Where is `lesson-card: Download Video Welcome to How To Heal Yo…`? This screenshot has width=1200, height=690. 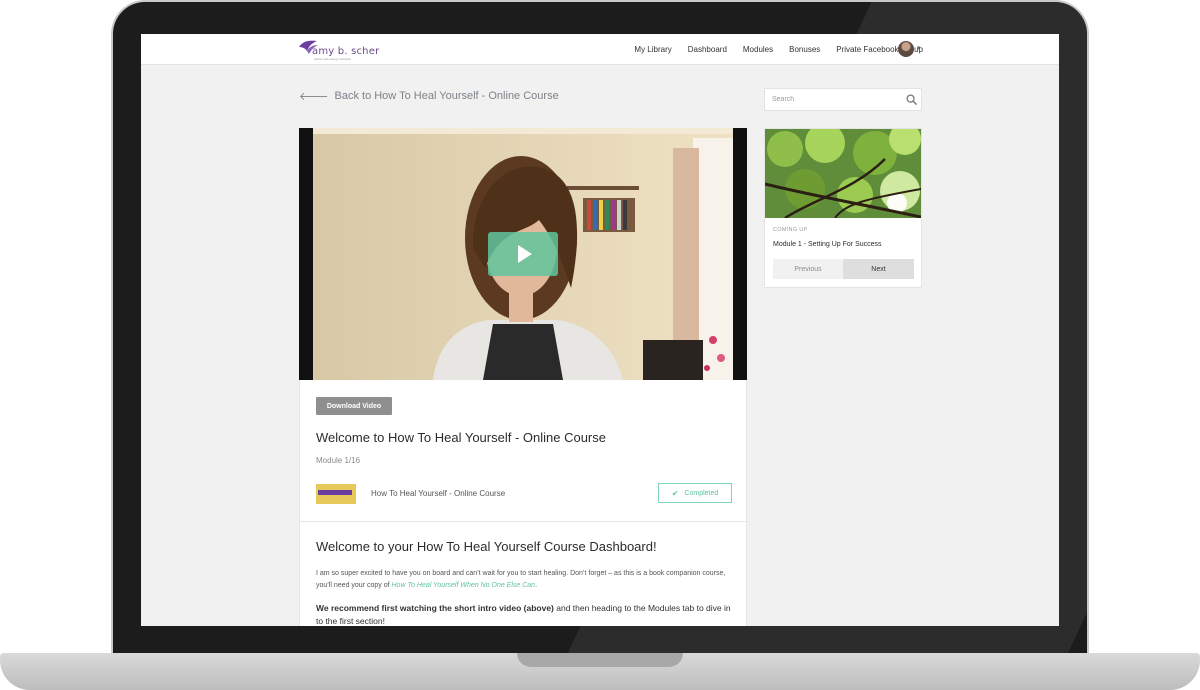
lesson-card: Download Video Welcome to How To Heal Yo… is located at coordinates (523, 503).